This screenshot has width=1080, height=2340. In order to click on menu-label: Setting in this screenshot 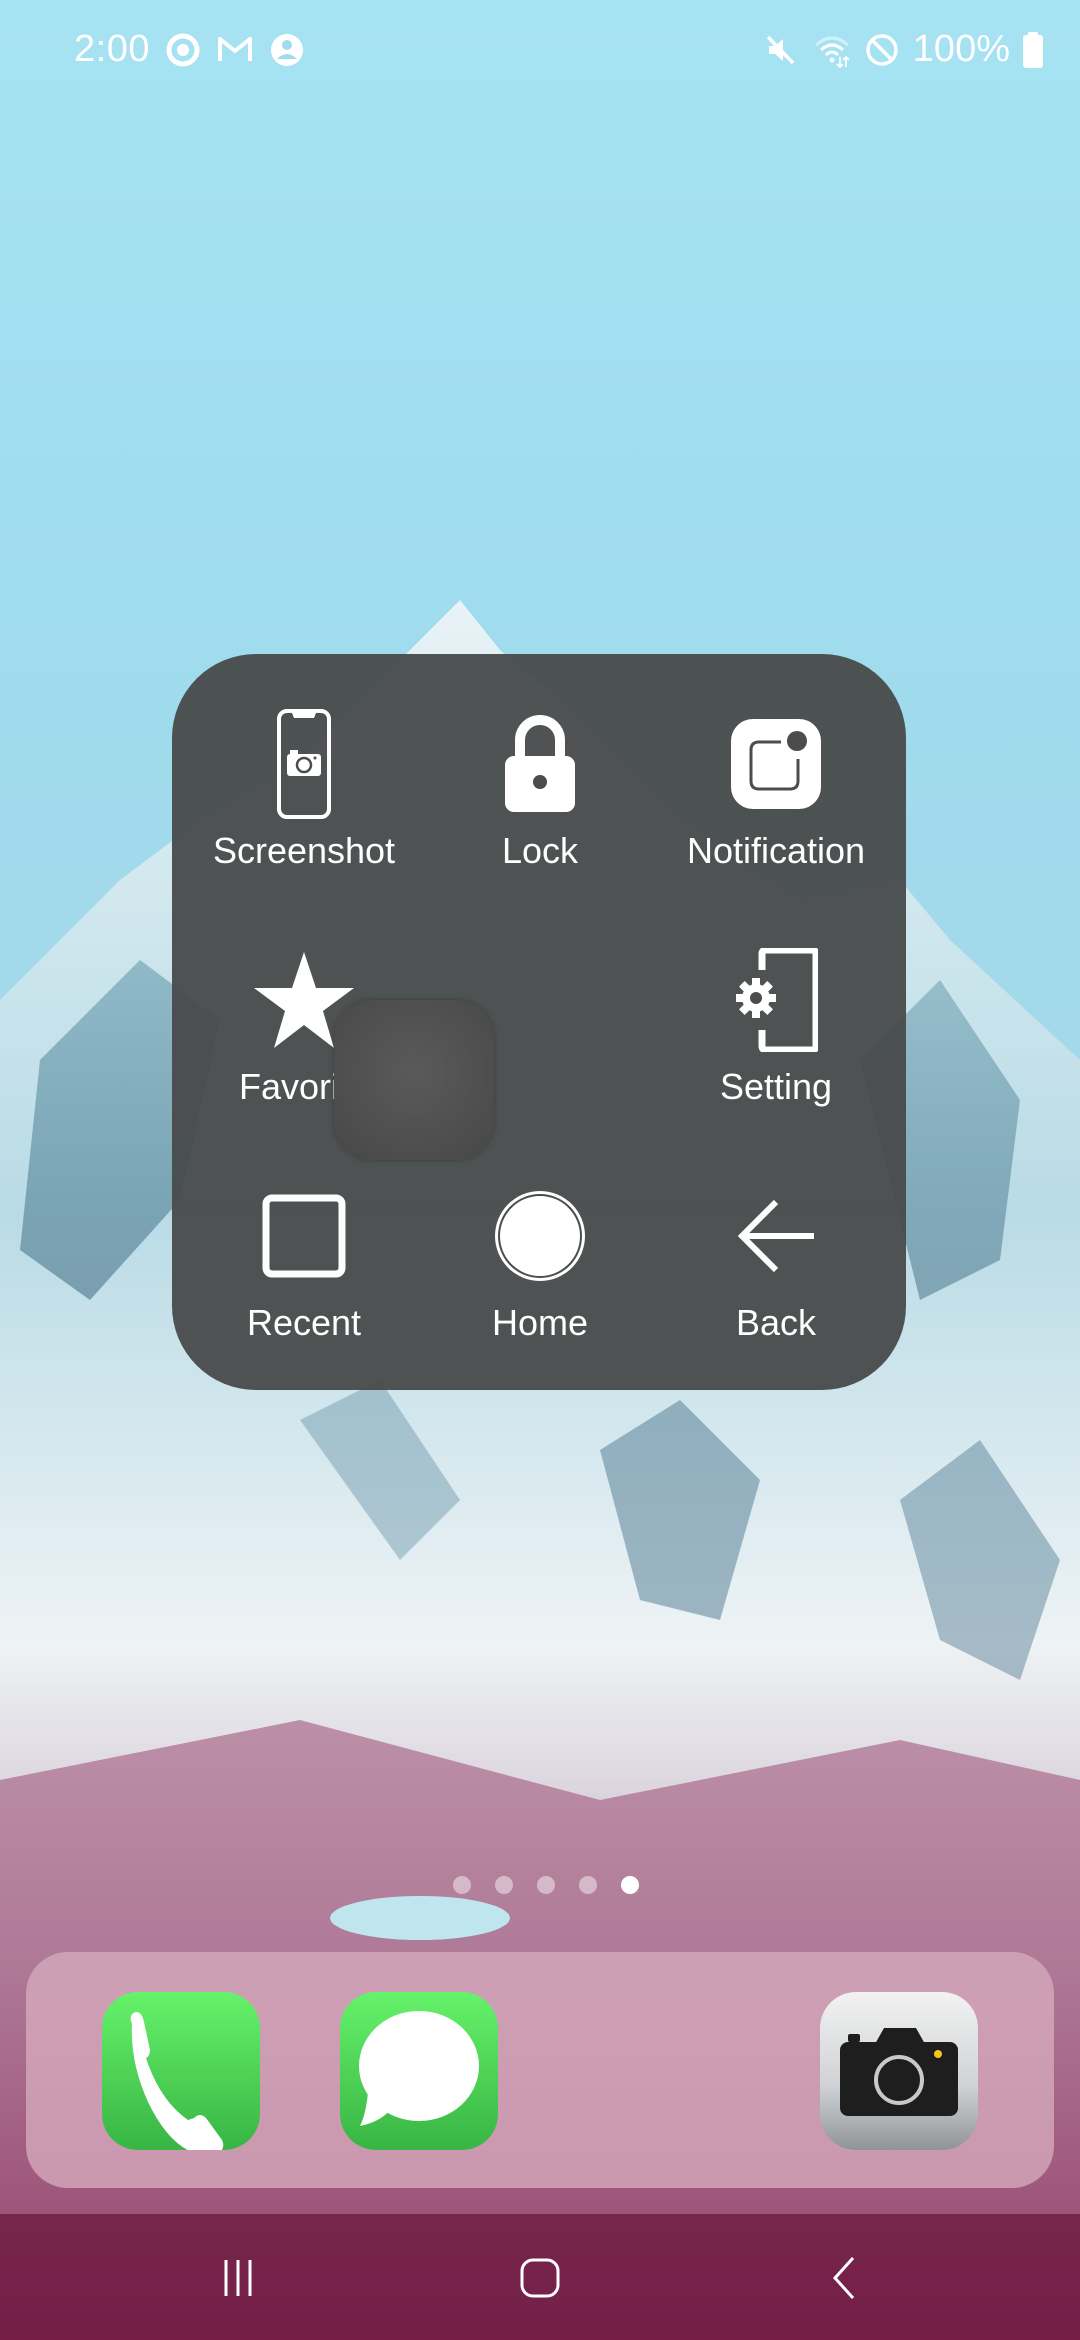, I will do `click(776, 1086)`.